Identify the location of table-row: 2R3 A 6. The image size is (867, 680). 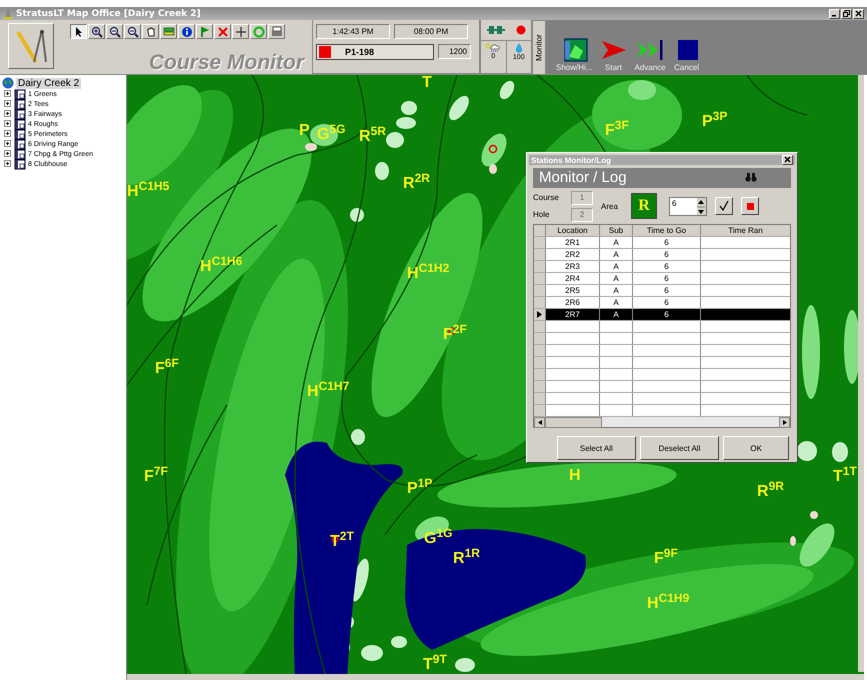
(662, 267).